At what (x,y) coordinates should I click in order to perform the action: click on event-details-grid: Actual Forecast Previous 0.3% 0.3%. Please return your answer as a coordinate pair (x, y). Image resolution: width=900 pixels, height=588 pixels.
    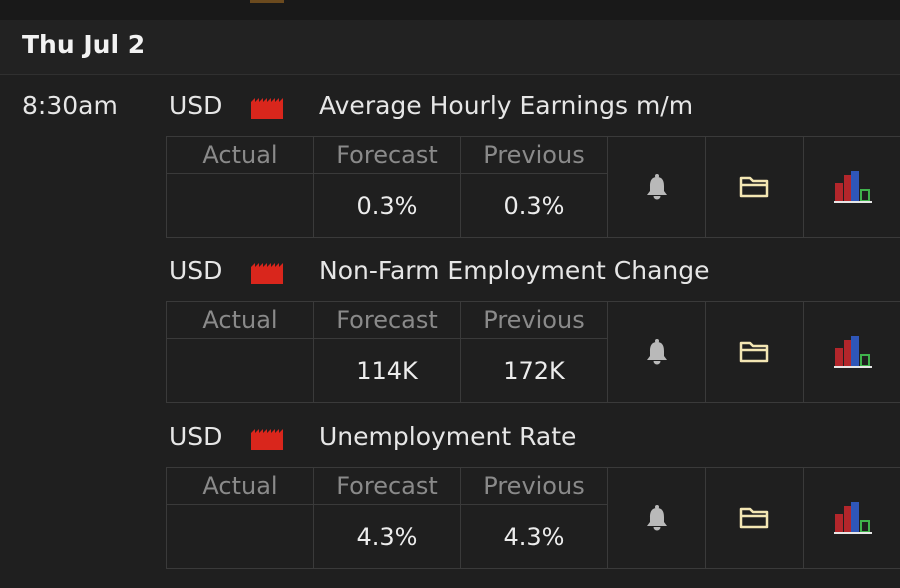
    Looking at the image, I should click on (533, 187).